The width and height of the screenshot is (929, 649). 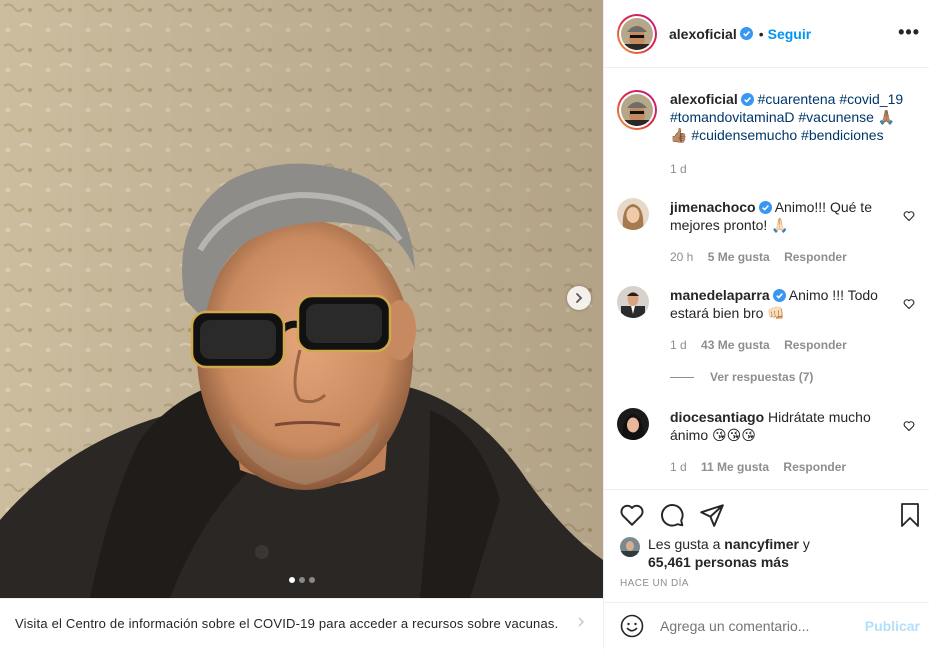 I want to click on likes-count: 65,461 personas más, so click(x=718, y=562).